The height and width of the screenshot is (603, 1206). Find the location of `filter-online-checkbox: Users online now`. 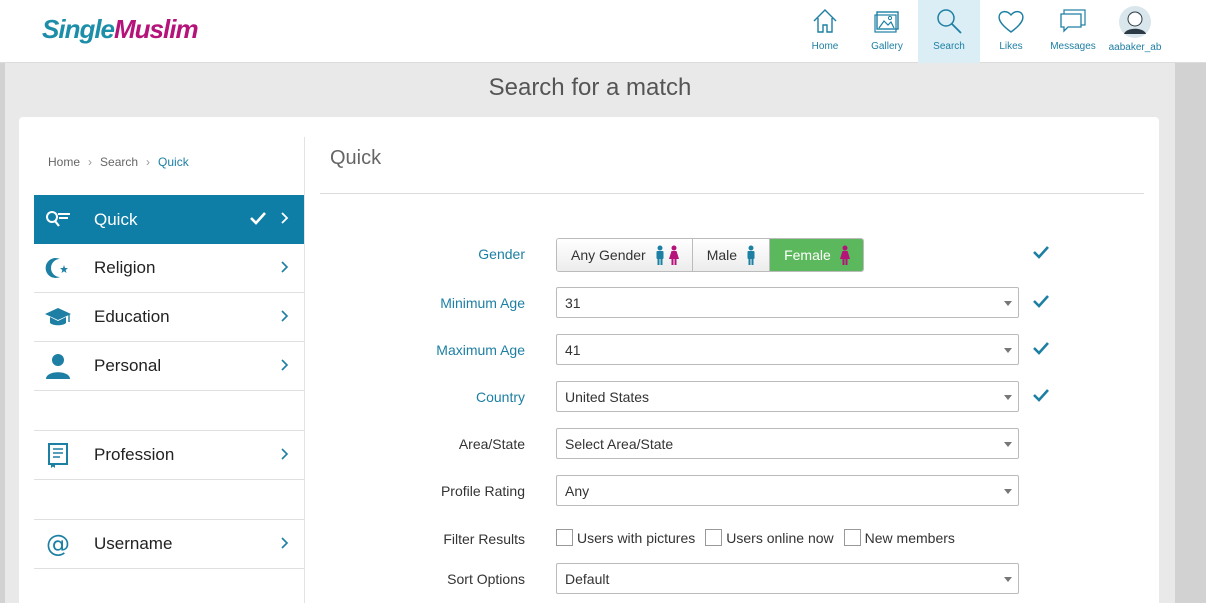

filter-online-checkbox: Users online now is located at coordinates (769, 537).